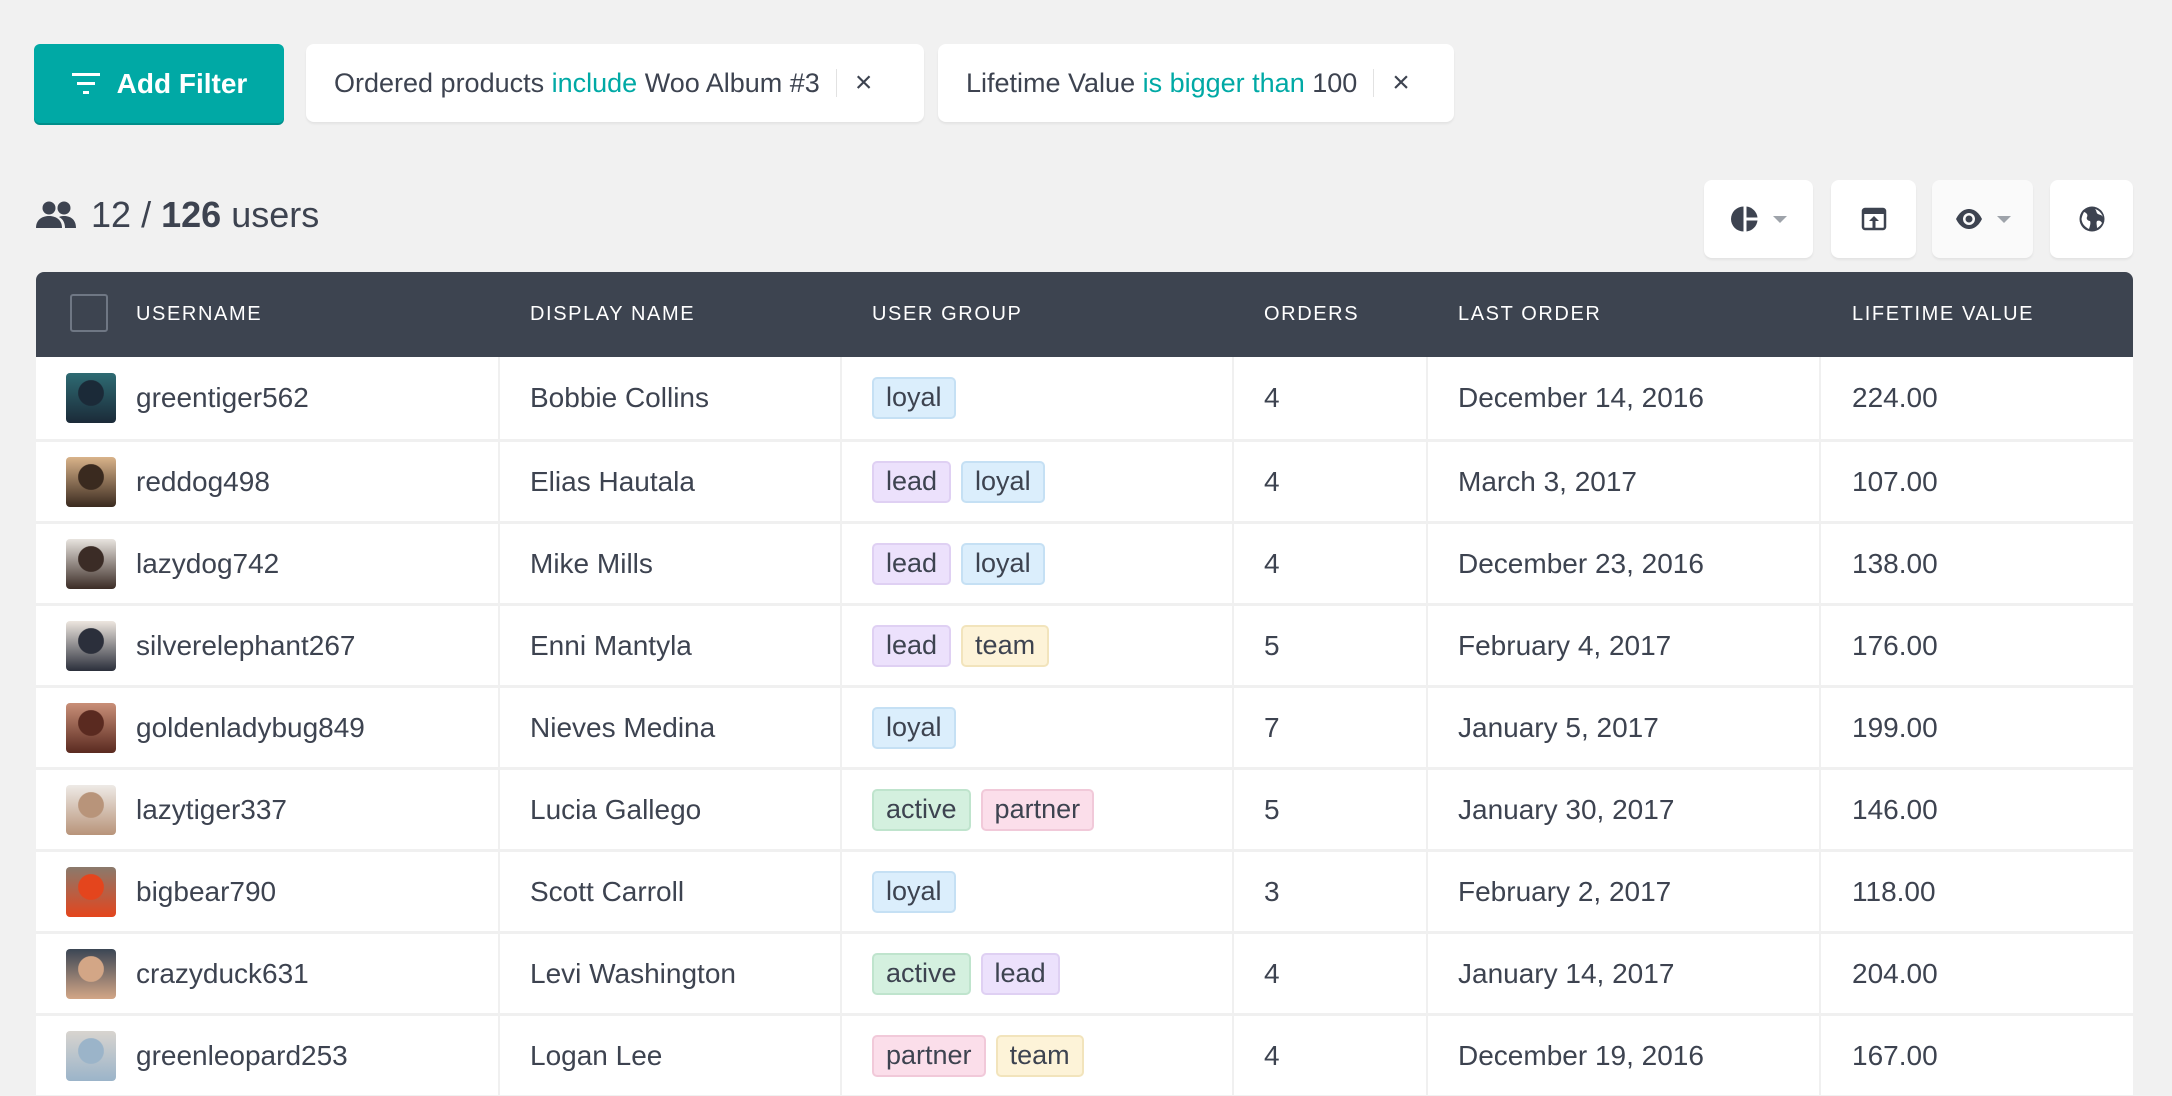 Image resolution: width=2172 pixels, height=1096 pixels. What do you see at coordinates (612, 314) in the screenshot?
I see `column-header-display-name: DISPLAY NAME` at bounding box center [612, 314].